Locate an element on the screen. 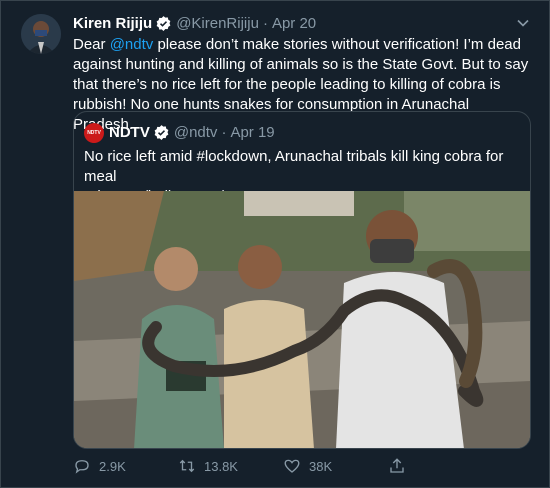 Image resolution: width=550 pixels, height=488 pixels. quoted-avatar-text: NDTV is located at coordinates (94, 132).